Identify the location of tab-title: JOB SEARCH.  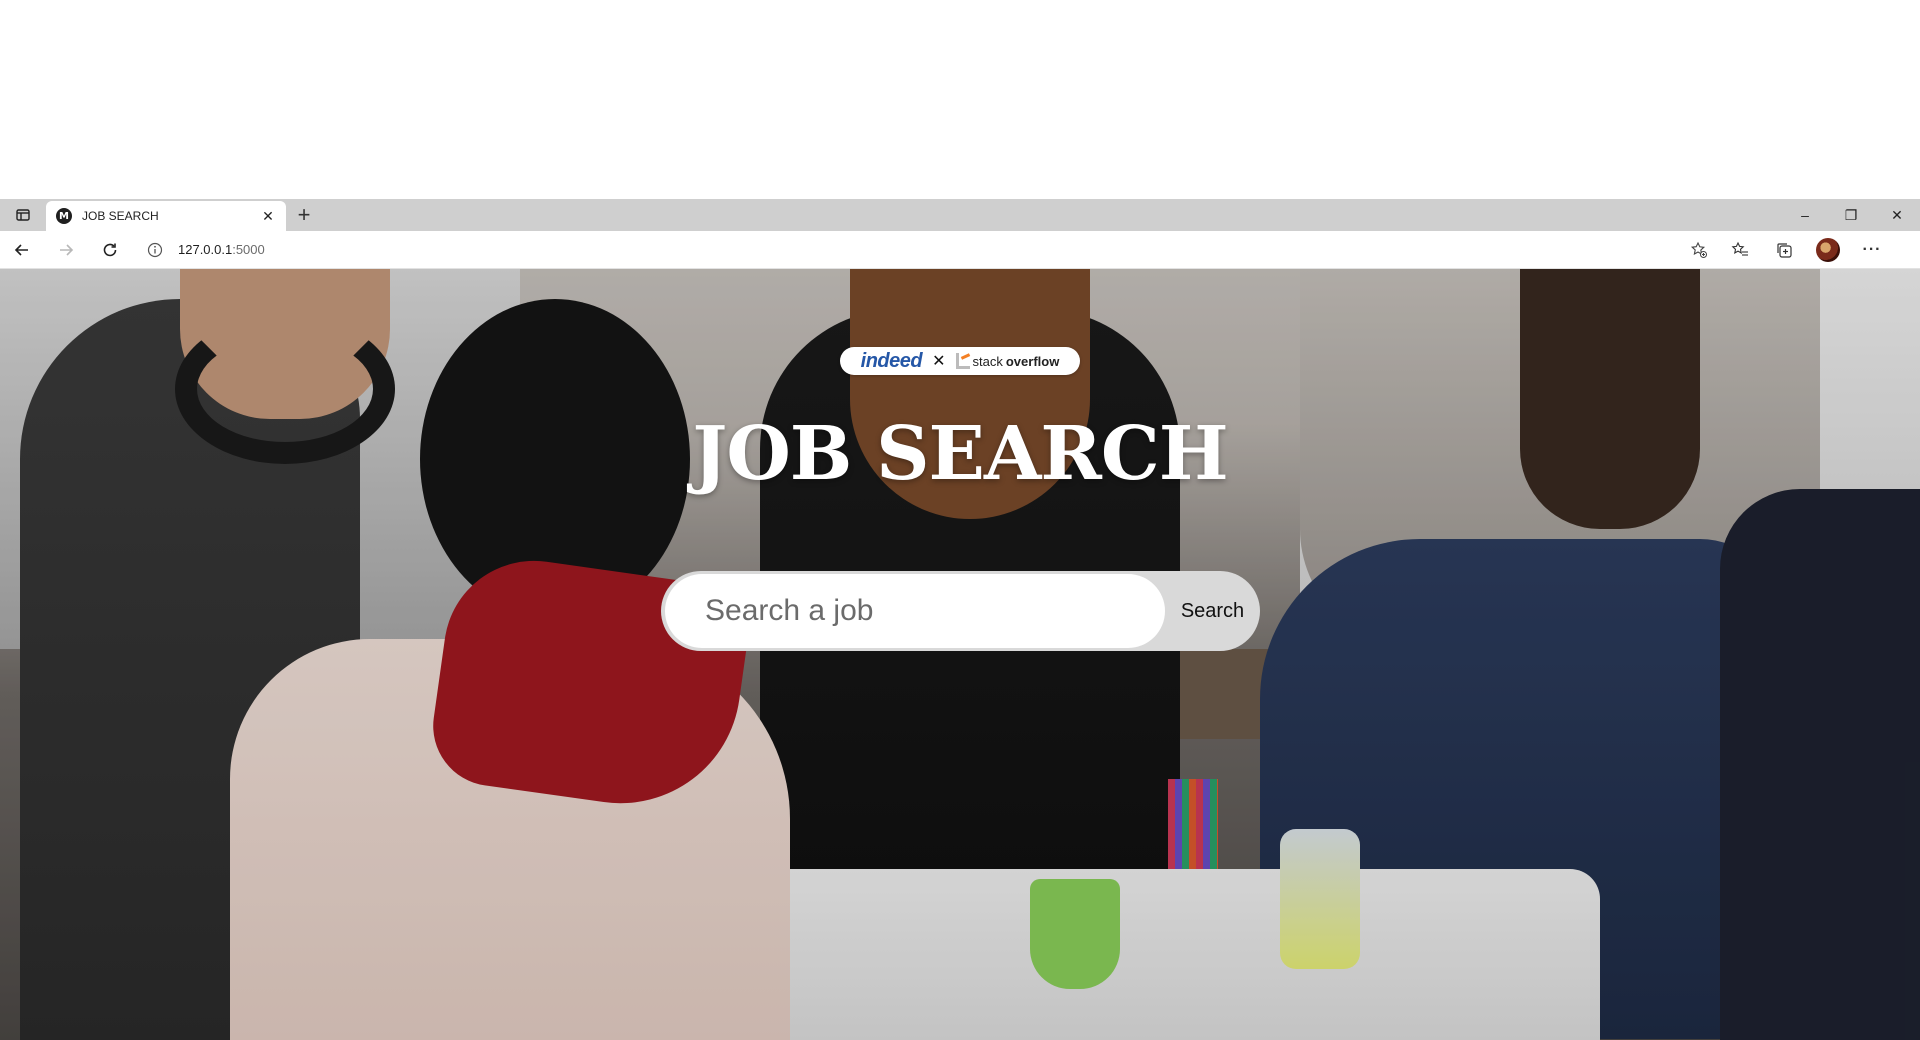
(120, 216).